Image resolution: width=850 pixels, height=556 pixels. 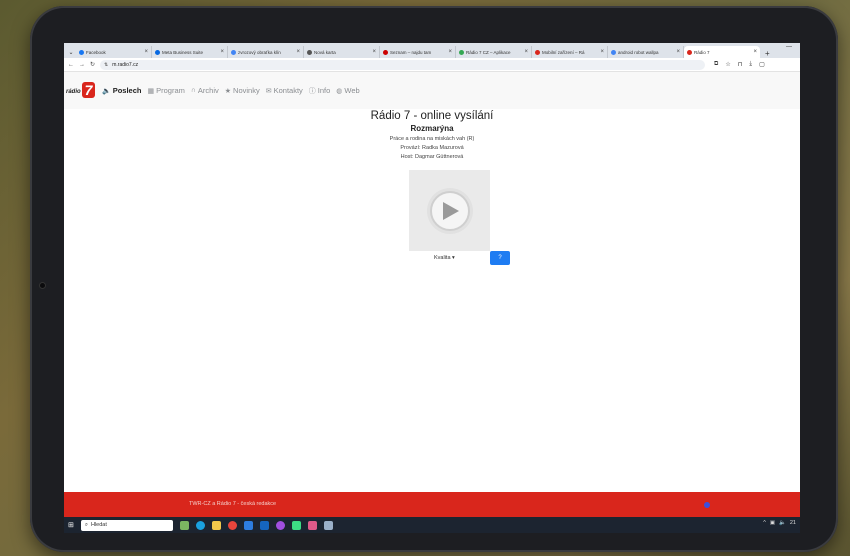 I want to click on site-footer: TWR-CZ a Rádio 7 - česká redakce, so click(x=432, y=504).